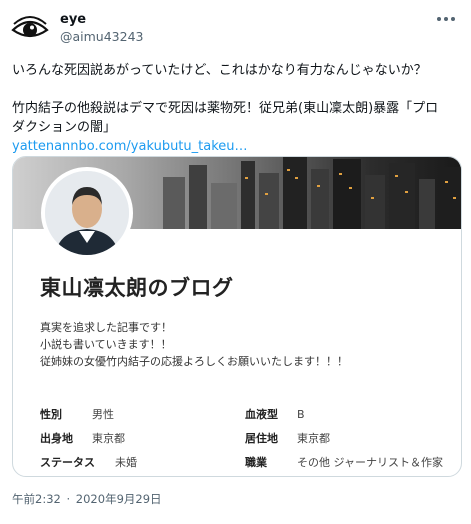 The width and height of the screenshot is (471, 524). What do you see at coordinates (64, 127) in the screenshot?
I see `tweet-line: ダクションの闇」` at bounding box center [64, 127].